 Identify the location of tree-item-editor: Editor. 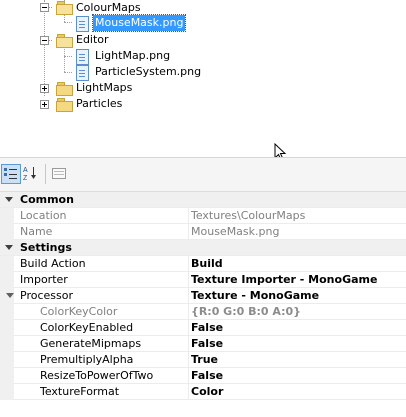
(203, 40).